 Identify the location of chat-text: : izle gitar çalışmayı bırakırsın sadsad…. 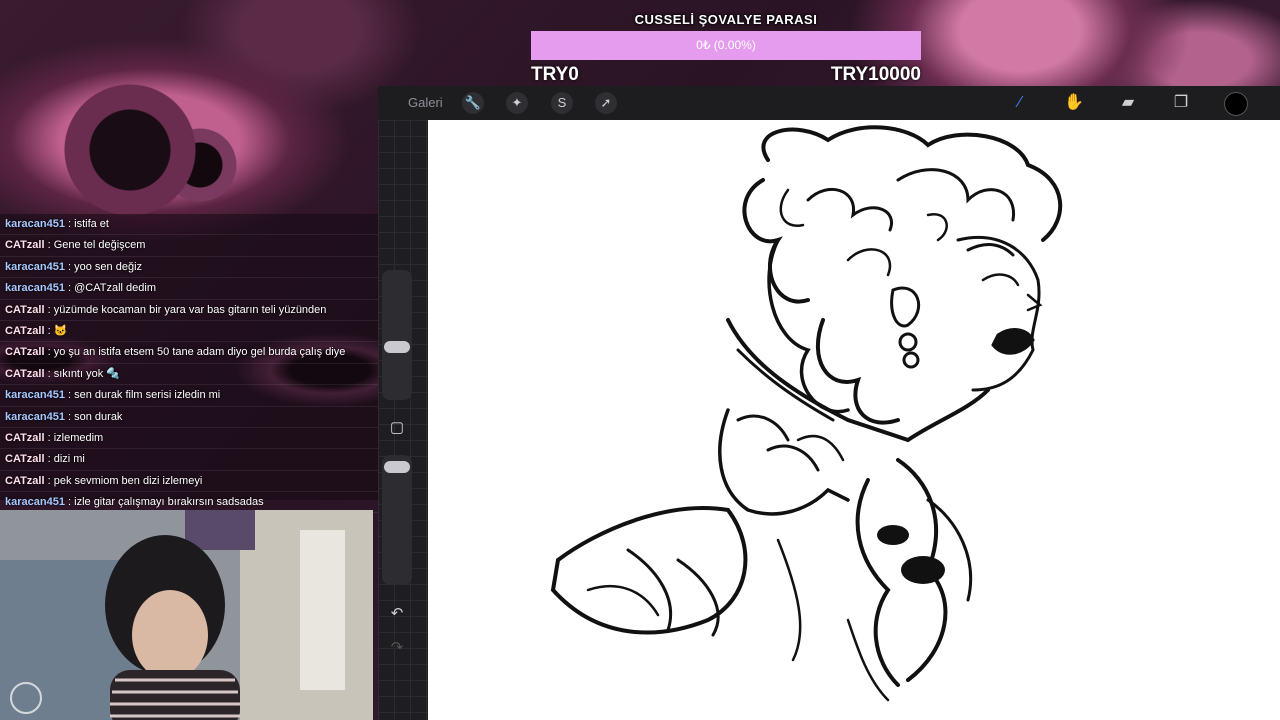
(166, 502).